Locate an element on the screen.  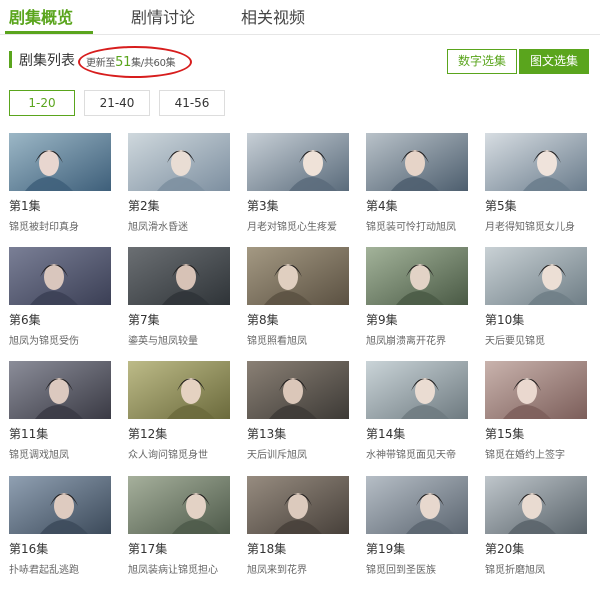
episode-card: 第2集 旭凤滑水昏迷 is located at coordinates (179, 190).